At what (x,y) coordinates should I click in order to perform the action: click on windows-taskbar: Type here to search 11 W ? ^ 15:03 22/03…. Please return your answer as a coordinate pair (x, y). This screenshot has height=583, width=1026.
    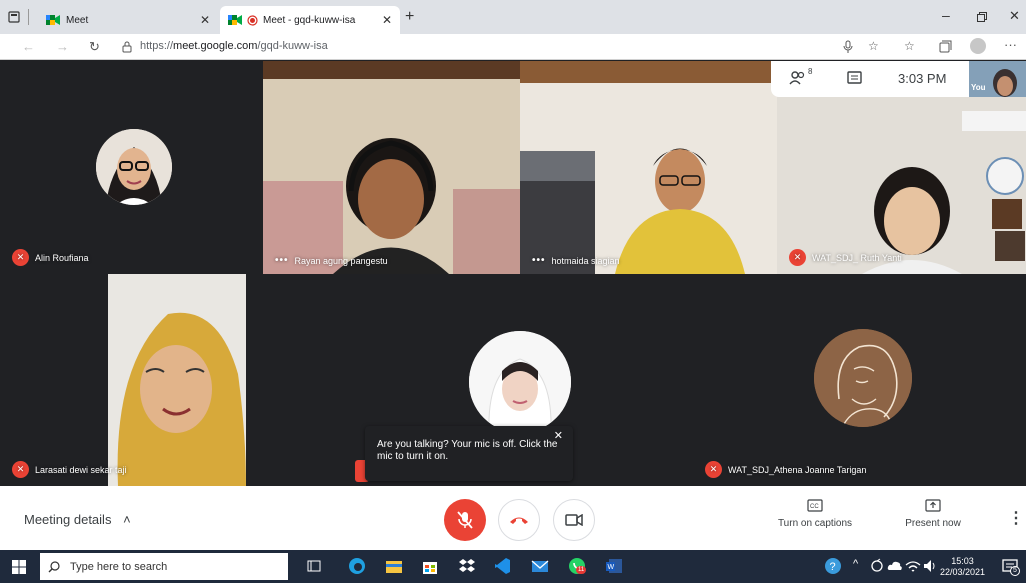
    Looking at the image, I should click on (513, 566).